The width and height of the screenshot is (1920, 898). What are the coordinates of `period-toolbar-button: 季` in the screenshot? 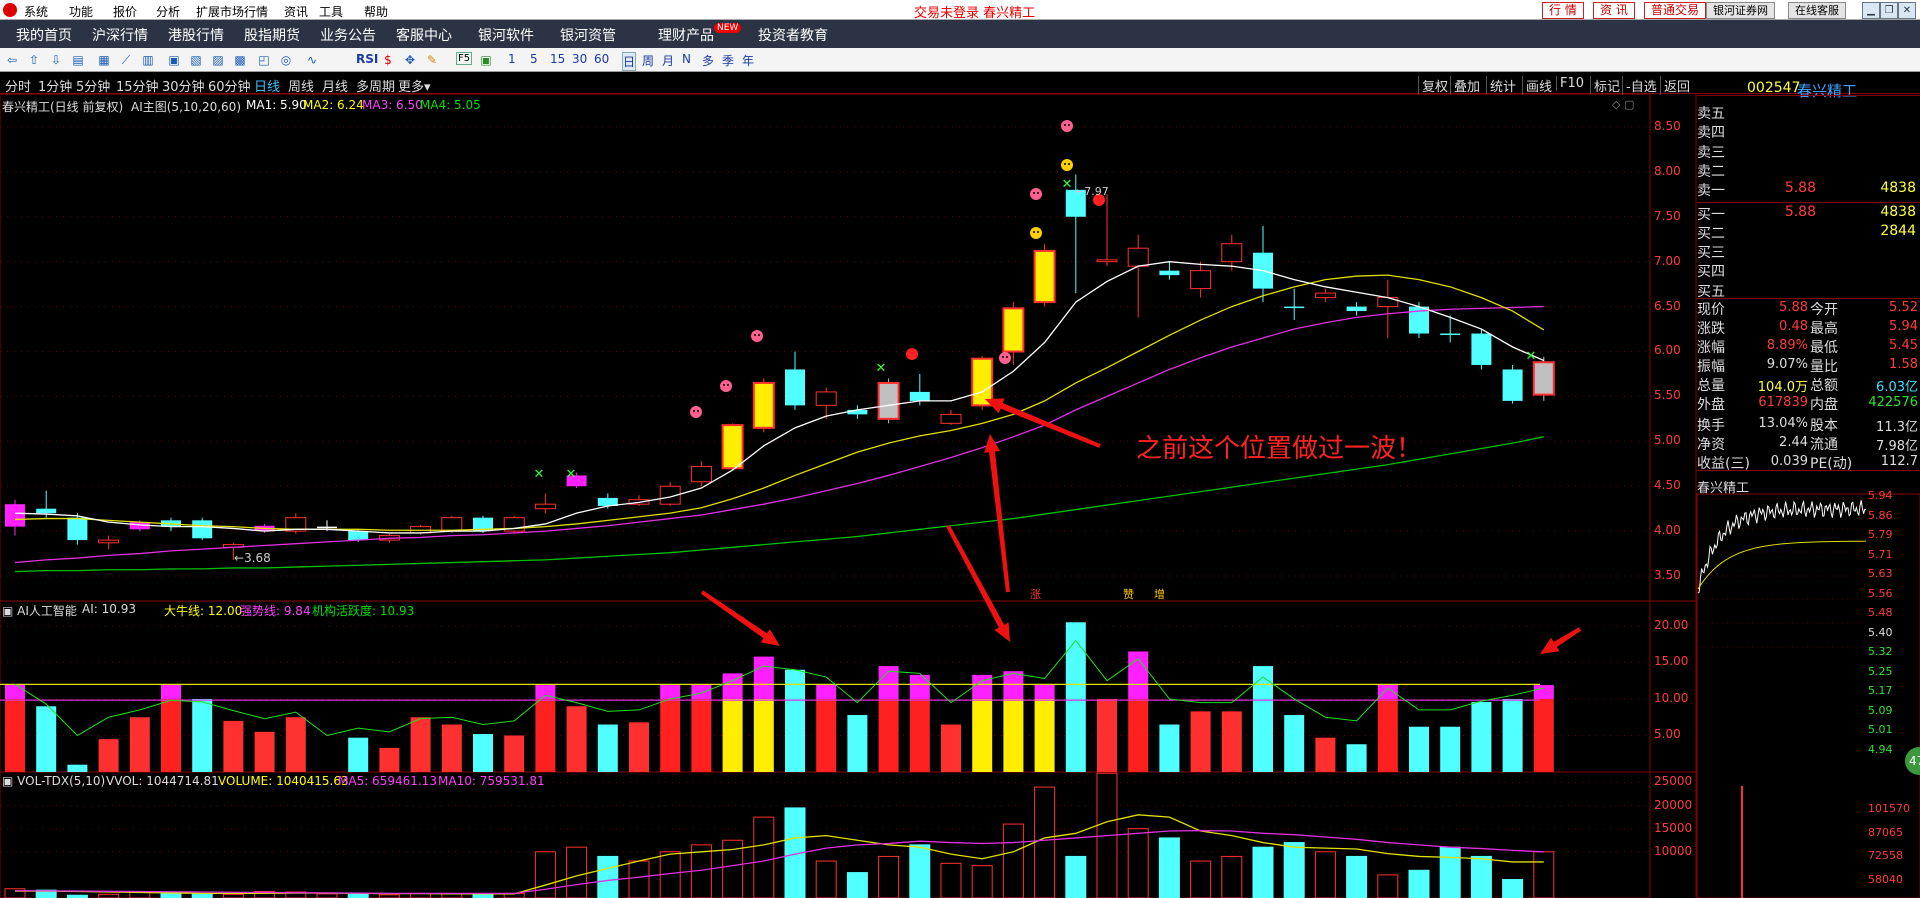 It's located at (728, 60).